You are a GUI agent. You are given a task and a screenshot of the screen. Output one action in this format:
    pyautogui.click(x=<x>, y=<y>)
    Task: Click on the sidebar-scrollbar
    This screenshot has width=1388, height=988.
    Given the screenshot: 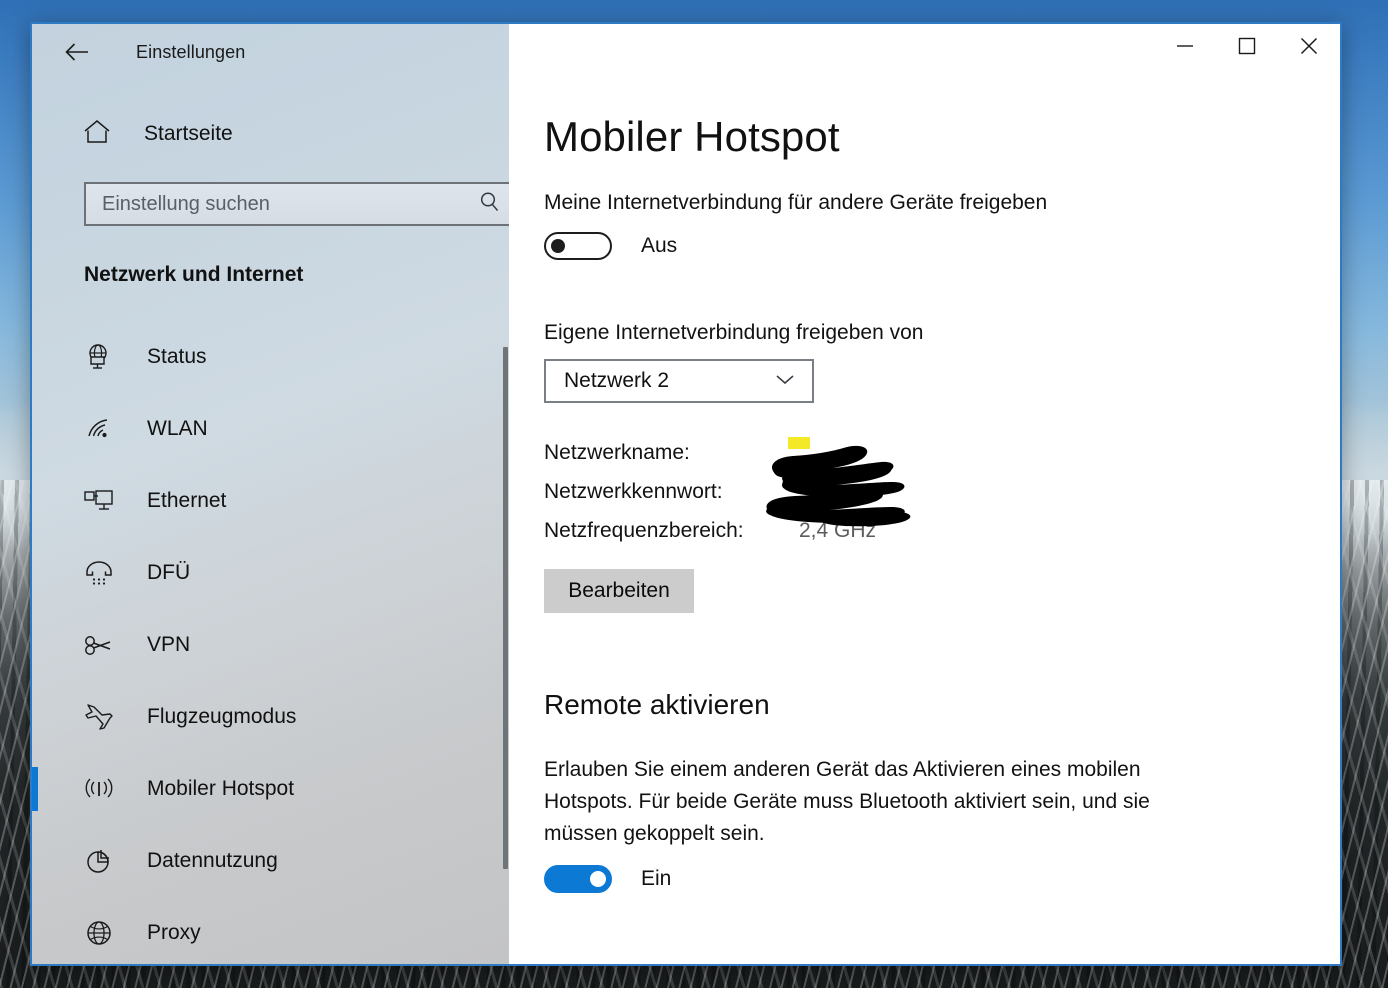 What is the action you would take?
    pyautogui.click(x=505, y=608)
    